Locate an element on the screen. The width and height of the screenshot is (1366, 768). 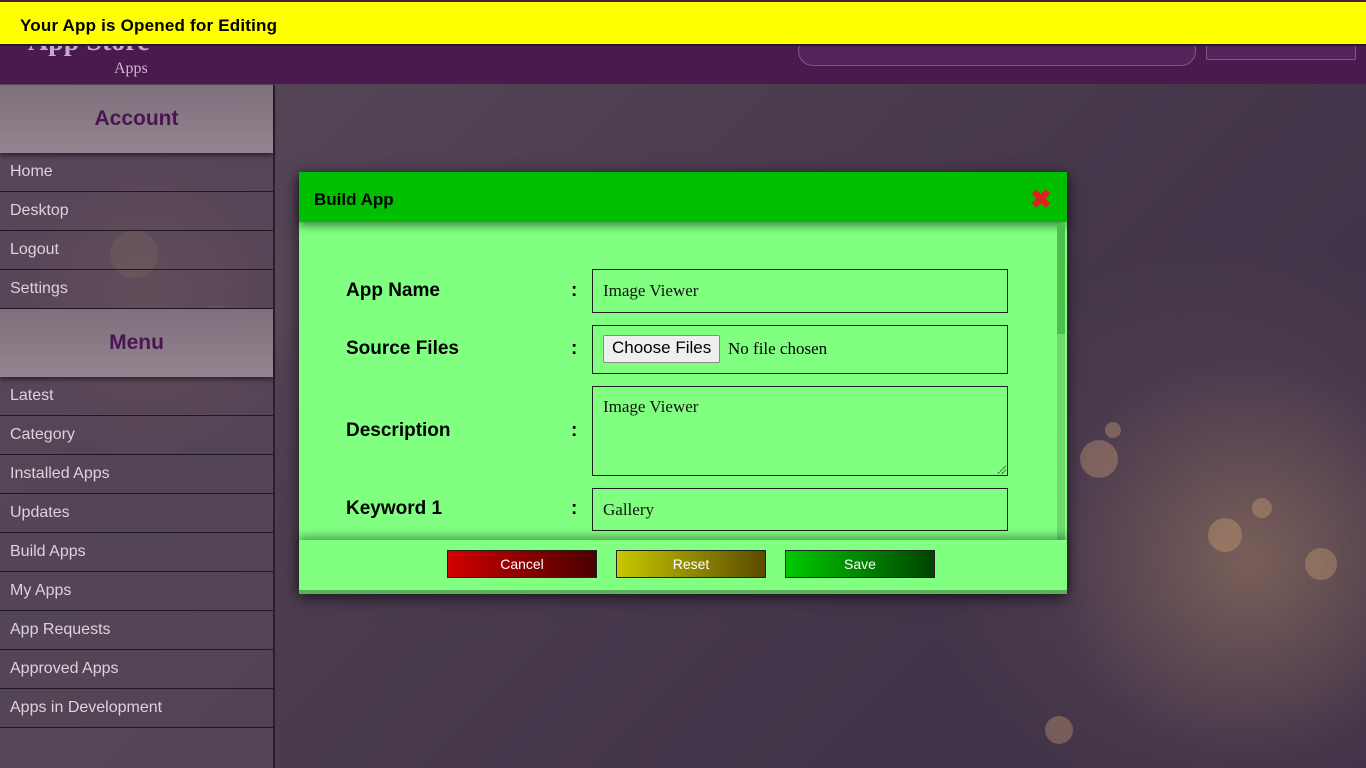
editing-notice-banner: Your App is Opened for Editing is located at coordinates (683, 24).